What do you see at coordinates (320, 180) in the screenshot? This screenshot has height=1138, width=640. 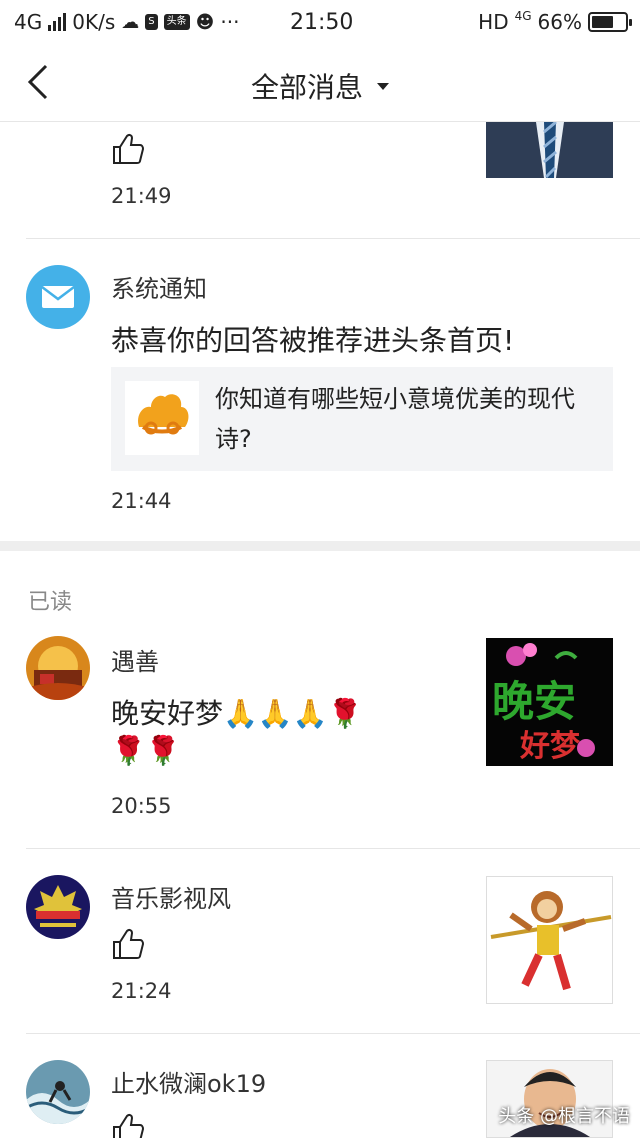 I see `list-item: 21:49` at bounding box center [320, 180].